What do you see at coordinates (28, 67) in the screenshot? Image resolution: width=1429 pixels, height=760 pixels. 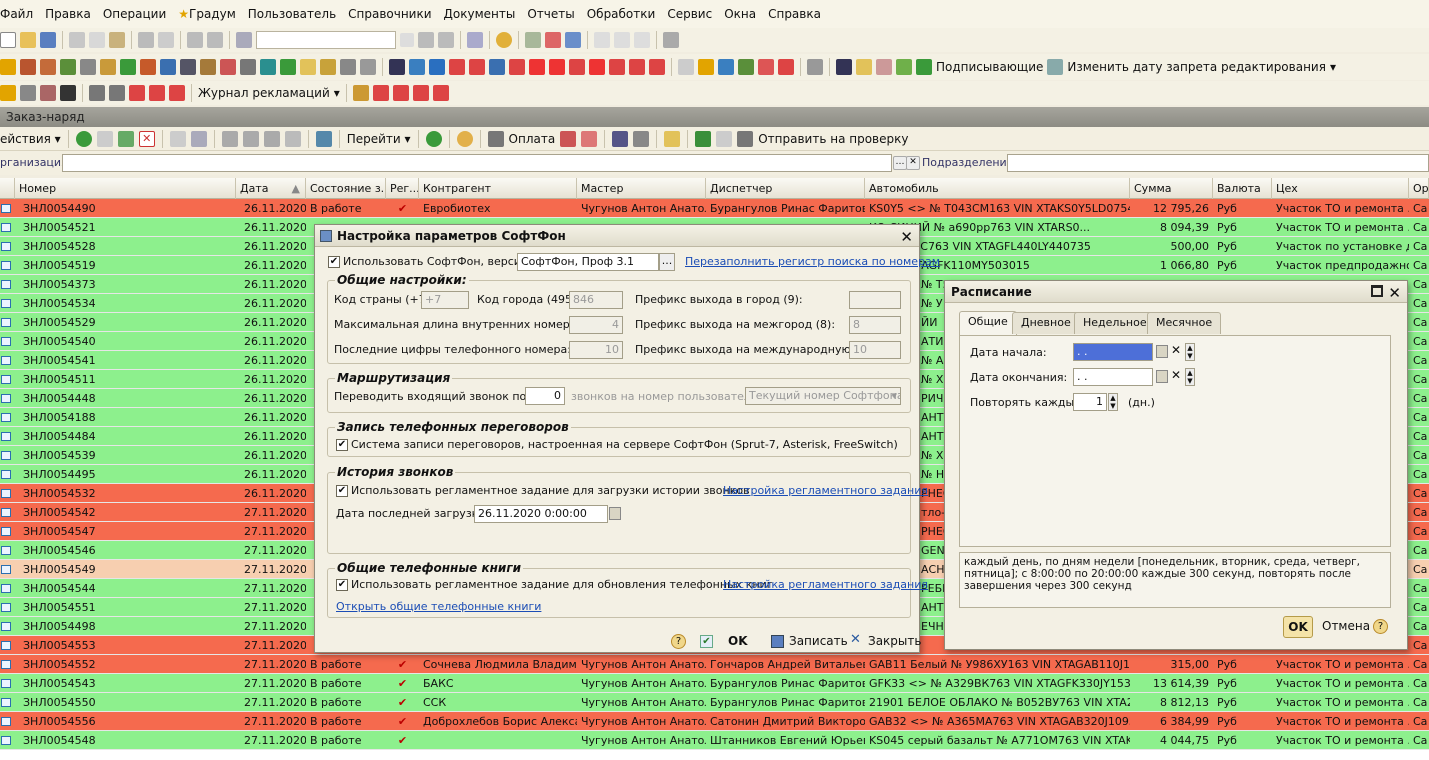 I see `building-icon` at bounding box center [28, 67].